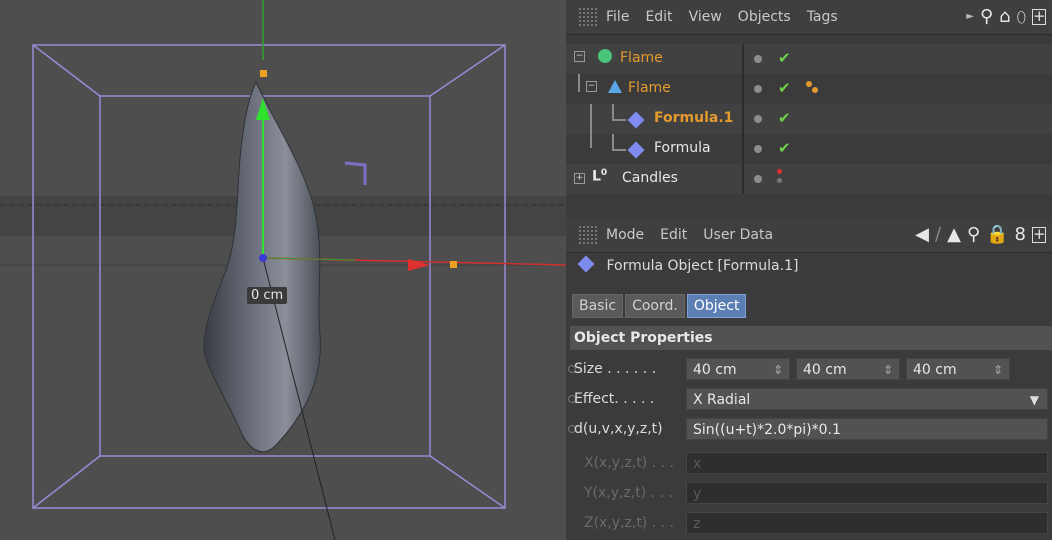  I want to click on link-icon: ⬯, so click(1021, 17).